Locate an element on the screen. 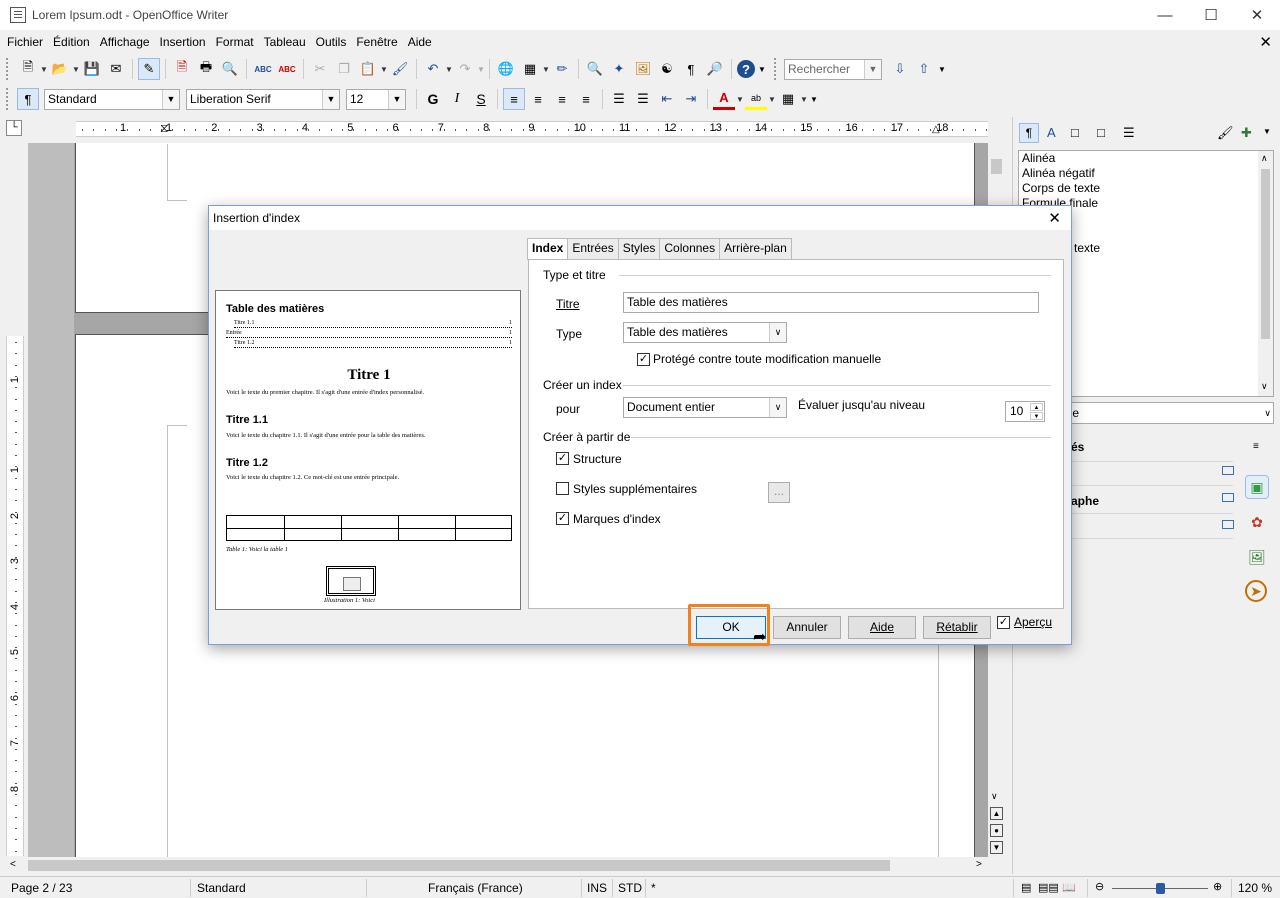  right-indent-marker-icon: △ is located at coordinates (936, 129).